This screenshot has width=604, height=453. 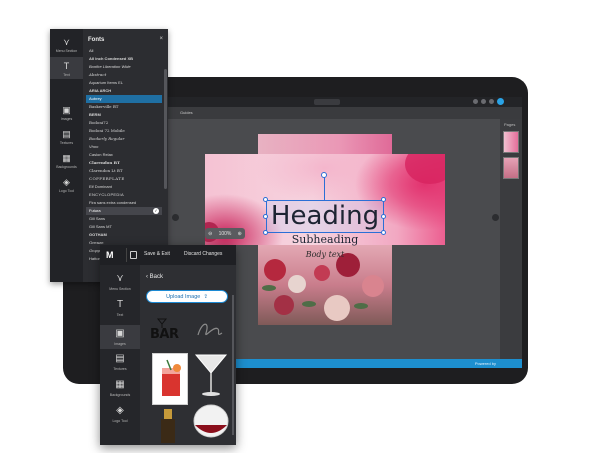 I want to click on font-option: COPPERPLATE, so click(x=124, y=179).